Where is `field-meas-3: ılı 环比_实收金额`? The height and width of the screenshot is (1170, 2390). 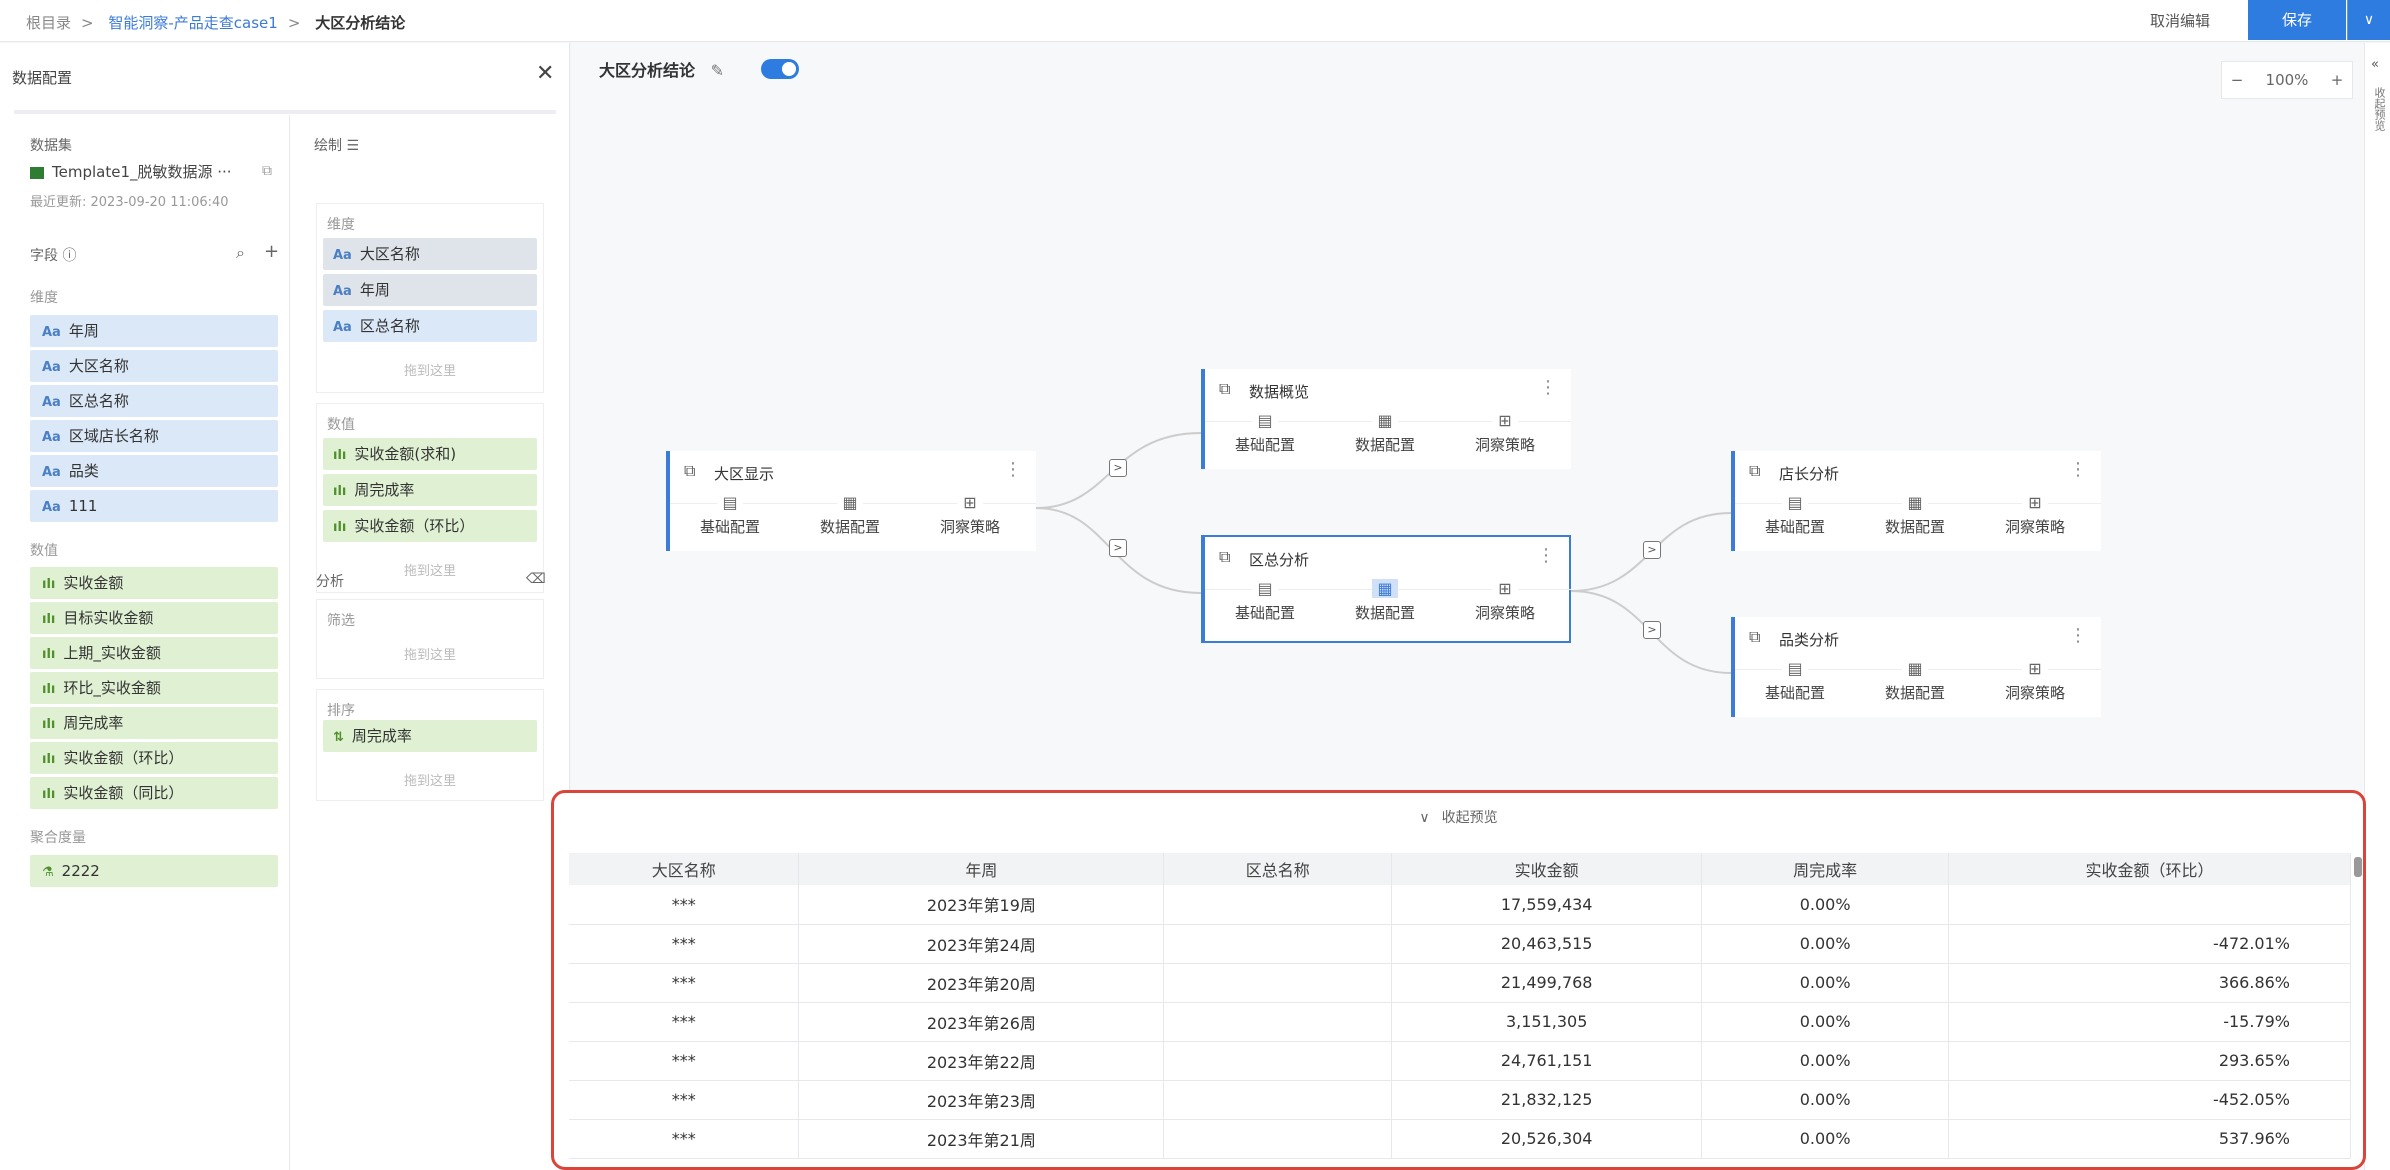 field-meas-3: ılı 环比_实收金额 is located at coordinates (154, 688).